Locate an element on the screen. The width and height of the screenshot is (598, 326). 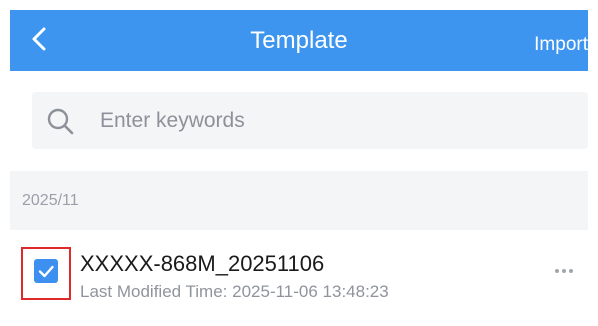
more-horizontal-icon is located at coordinates (564, 271).